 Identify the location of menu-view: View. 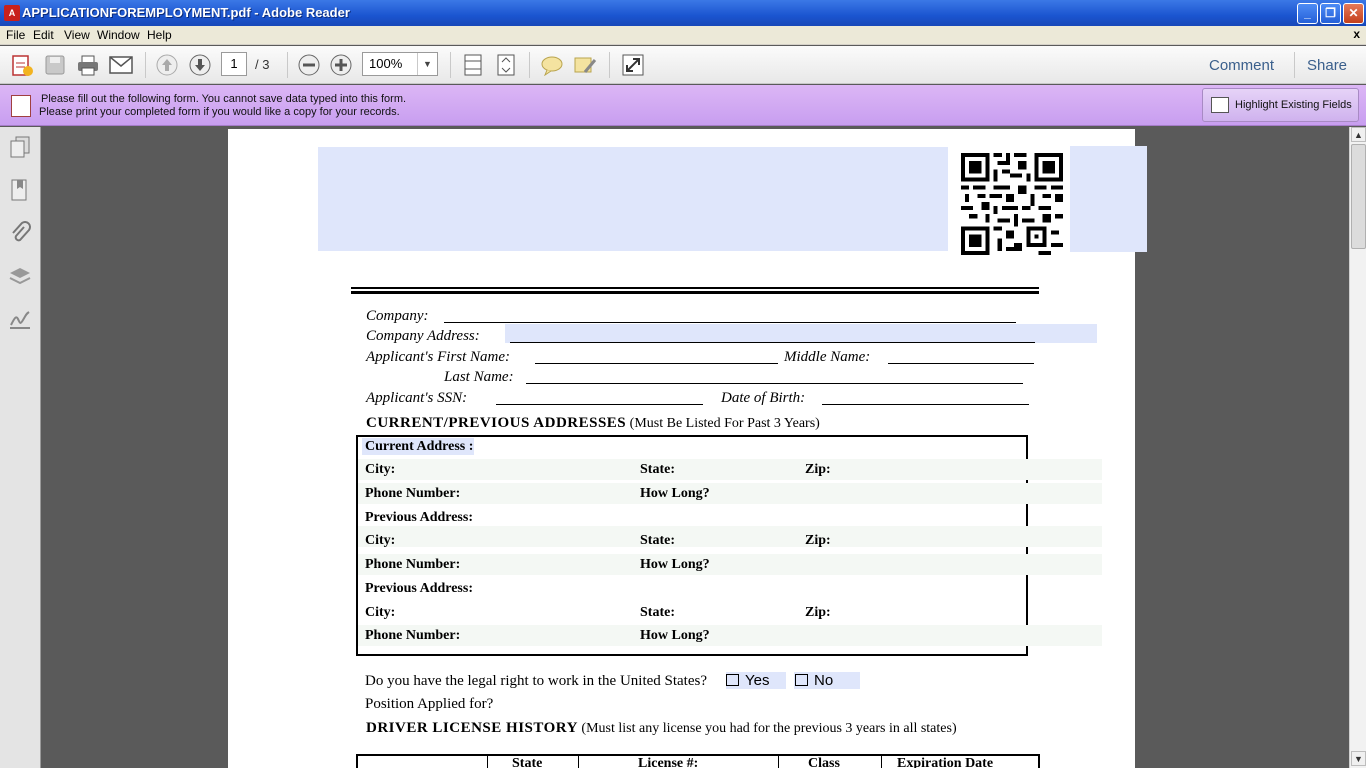
(77, 35).